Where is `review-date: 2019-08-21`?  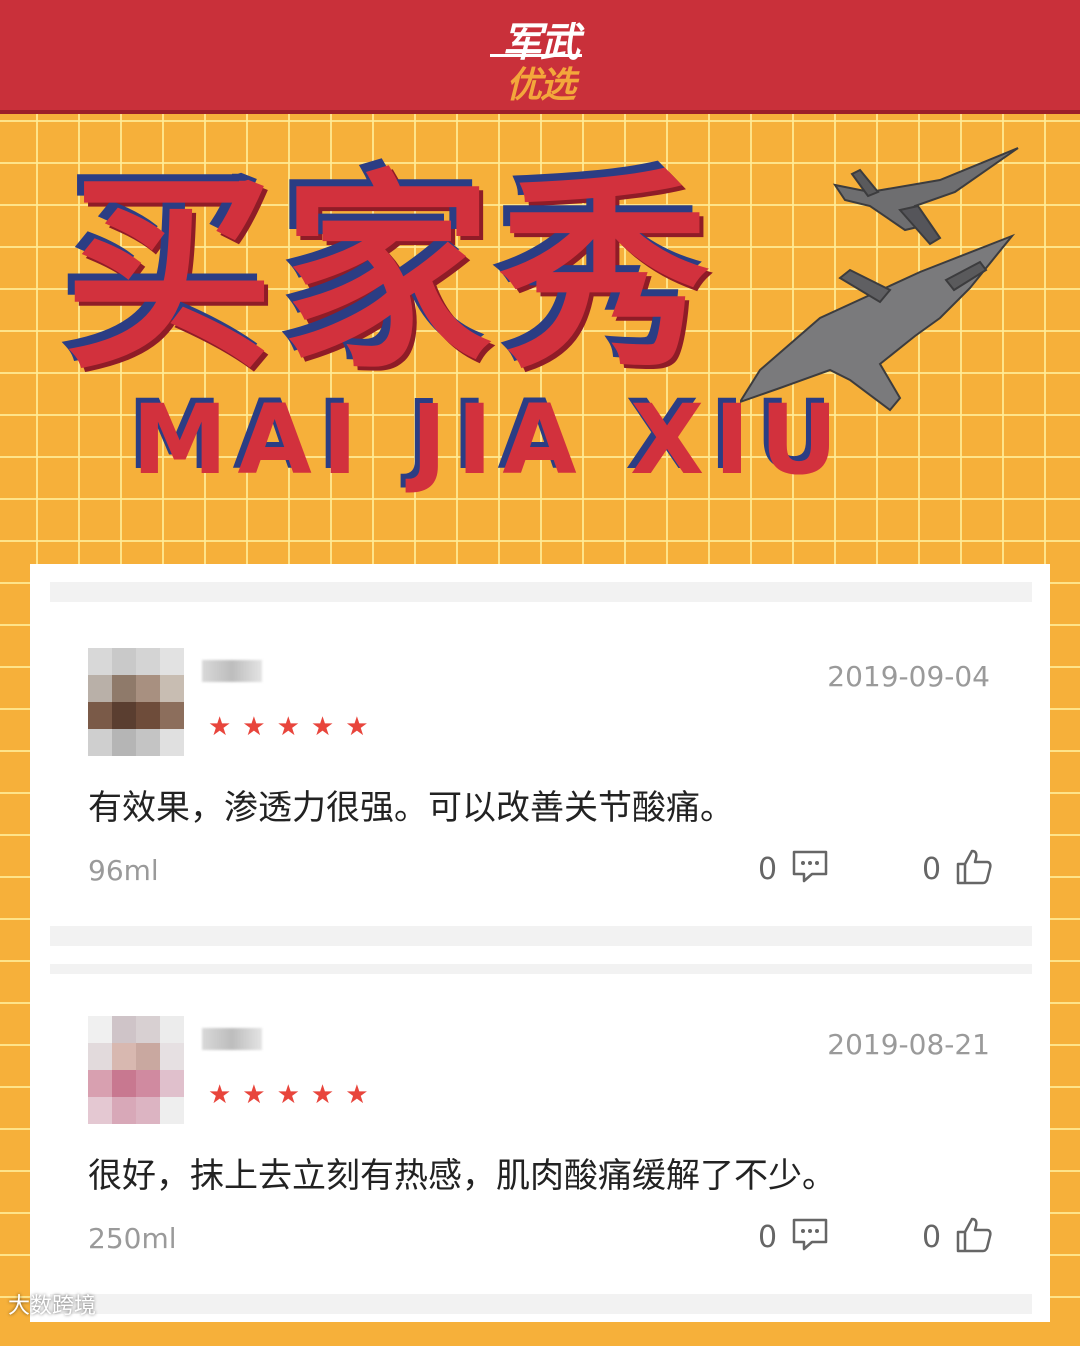 review-date: 2019-08-21 is located at coordinates (908, 1044).